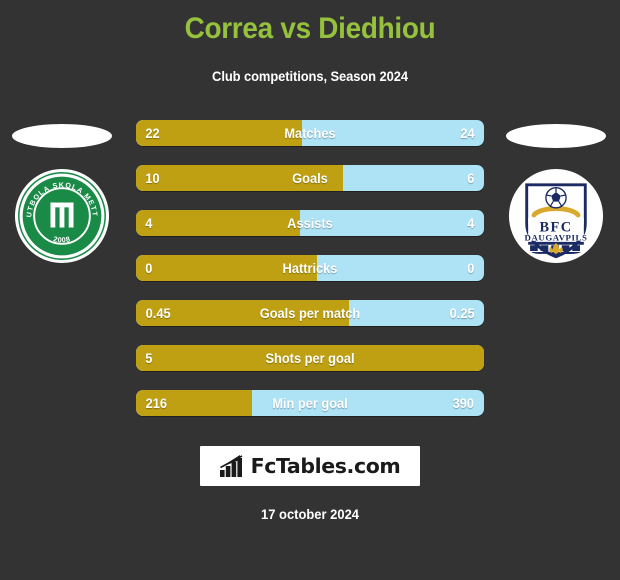 This screenshot has width=620, height=580. I want to click on stat-right-value: 4, so click(471, 223).